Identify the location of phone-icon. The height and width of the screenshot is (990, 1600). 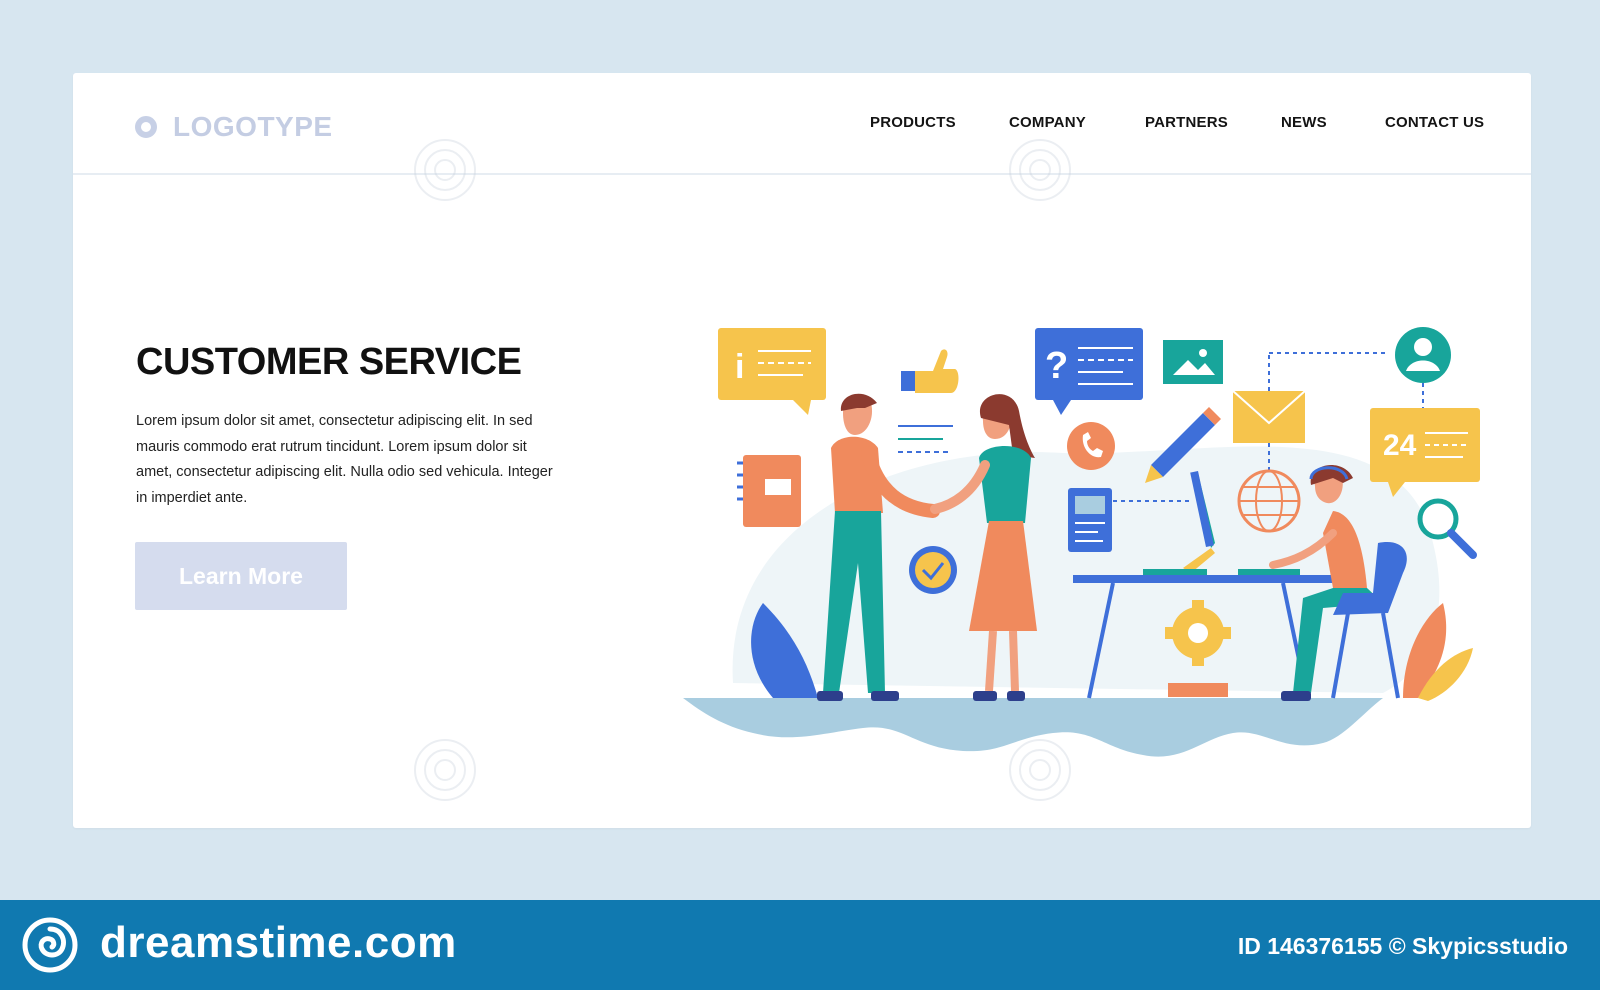
(1091, 446).